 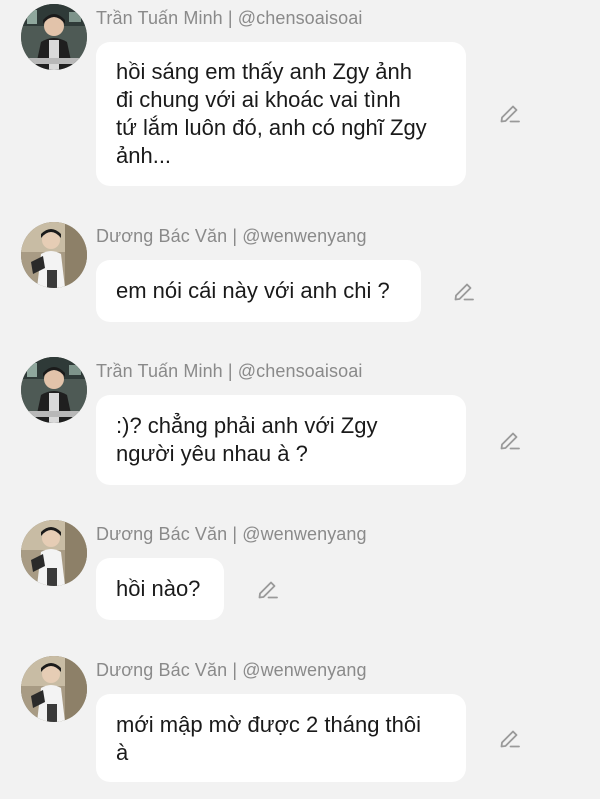 I want to click on message-bubble: mới mập mờ được 2 tháng thôi à, so click(x=281, y=738).